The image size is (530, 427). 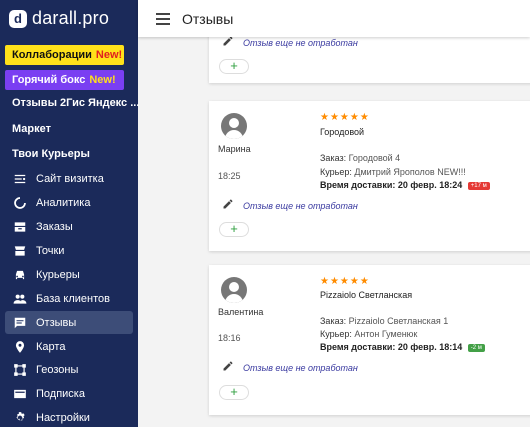 I want to click on sidebar-item-label: Аналитика, so click(x=63, y=202).